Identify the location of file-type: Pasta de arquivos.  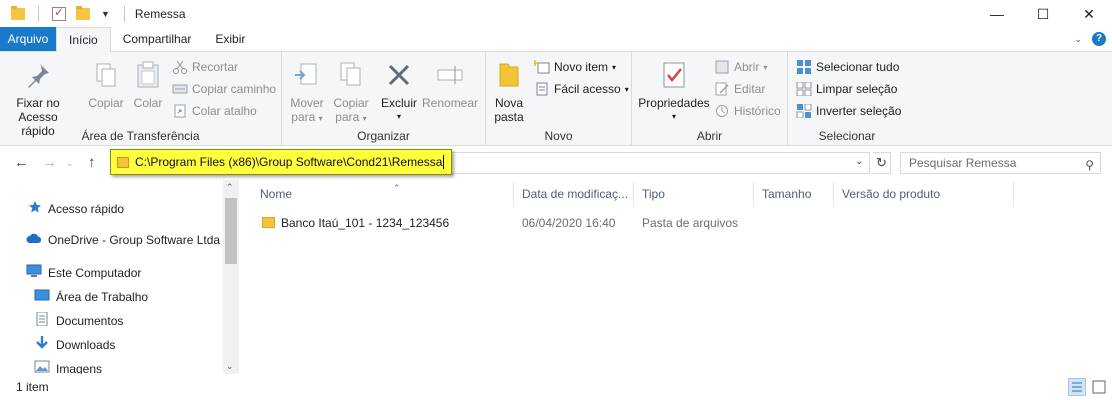
(690, 223).